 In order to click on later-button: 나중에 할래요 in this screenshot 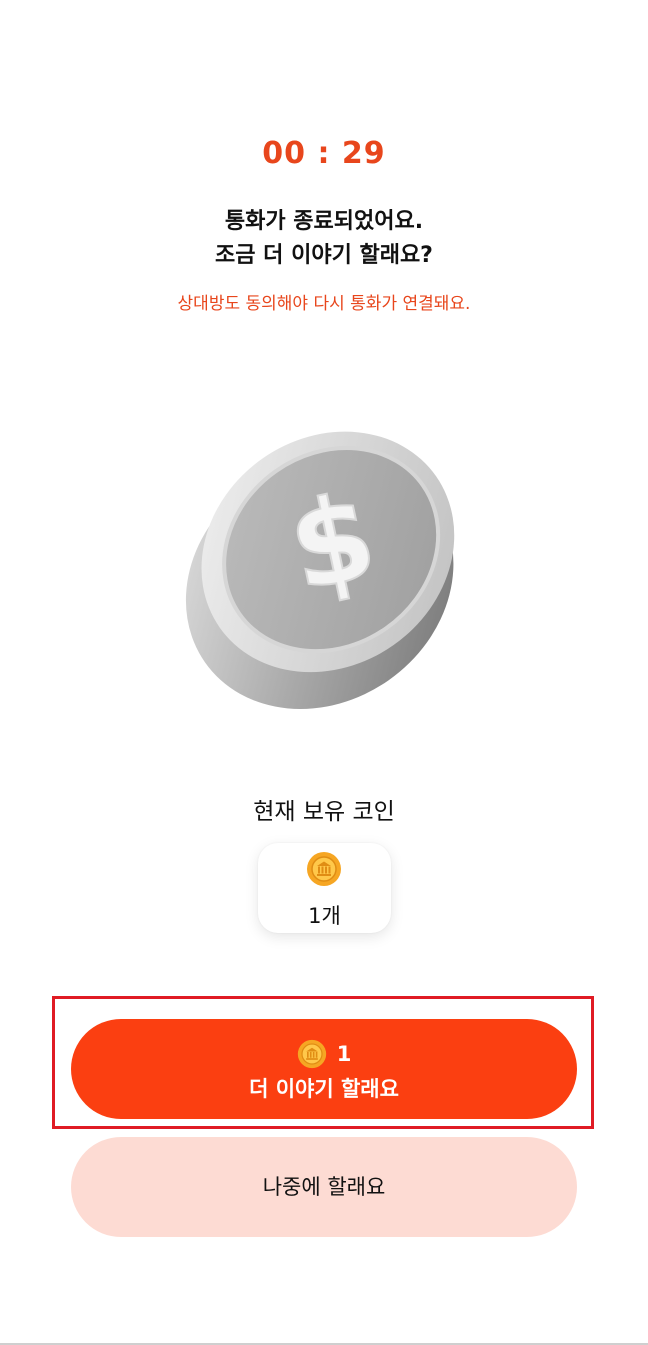, I will do `click(324, 1187)`.